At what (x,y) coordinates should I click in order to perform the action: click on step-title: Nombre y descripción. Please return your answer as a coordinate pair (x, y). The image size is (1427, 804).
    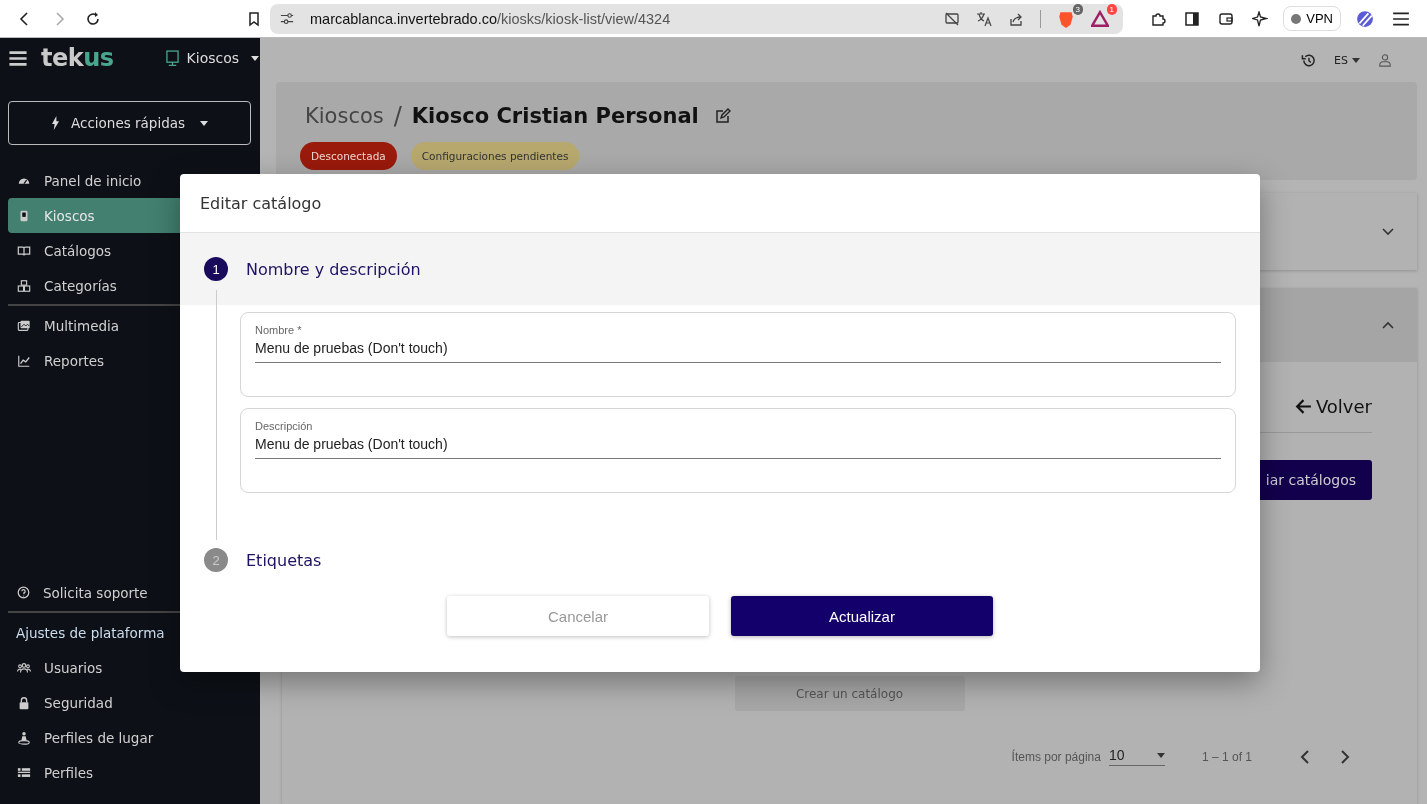
    Looking at the image, I should click on (333, 269).